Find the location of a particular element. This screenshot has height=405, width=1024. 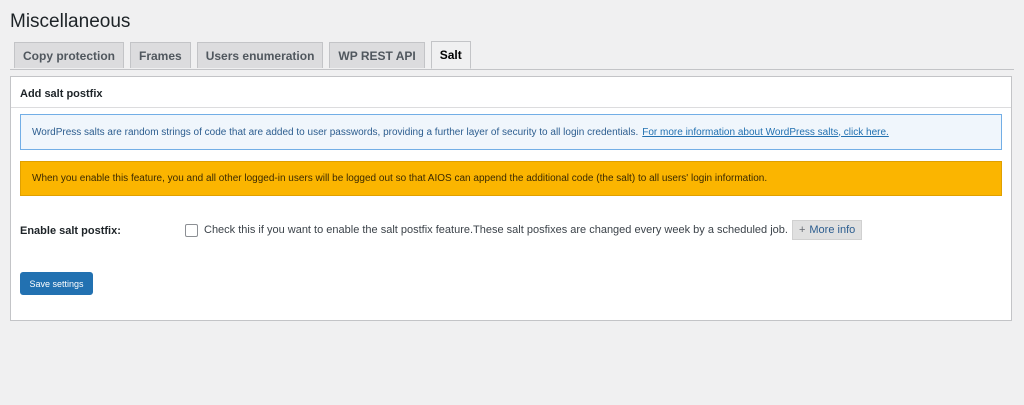

tabs-divider is located at coordinates (512, 69).